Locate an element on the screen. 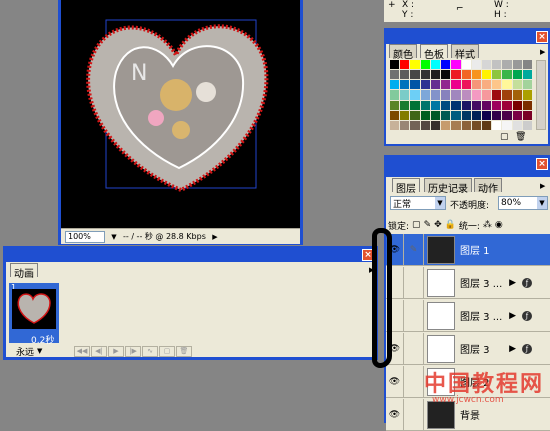  tween-button: ∿ is located at coordinates (150, 351).